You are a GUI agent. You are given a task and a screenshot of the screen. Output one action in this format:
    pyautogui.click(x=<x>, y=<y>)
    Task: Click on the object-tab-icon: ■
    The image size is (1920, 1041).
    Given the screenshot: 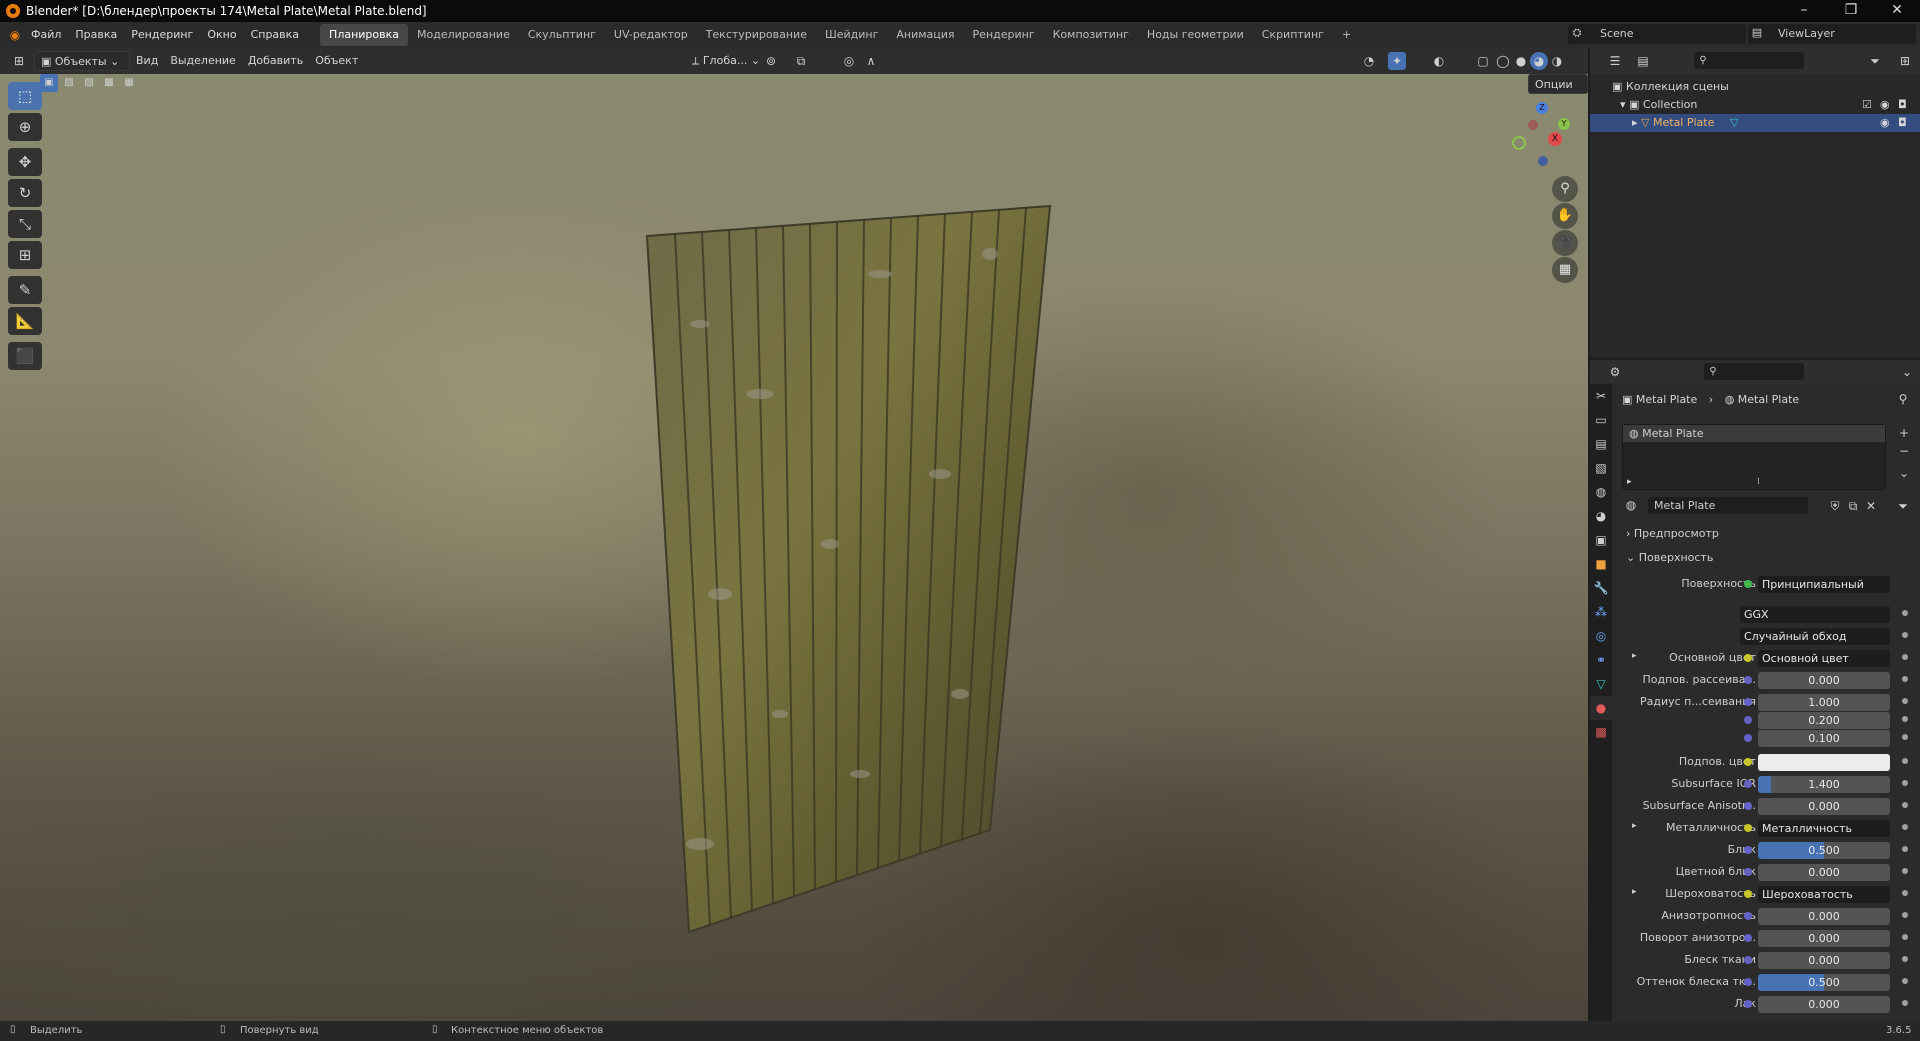 What is the action you would take?
    pyautogui.click(x=1601, y=564)
    